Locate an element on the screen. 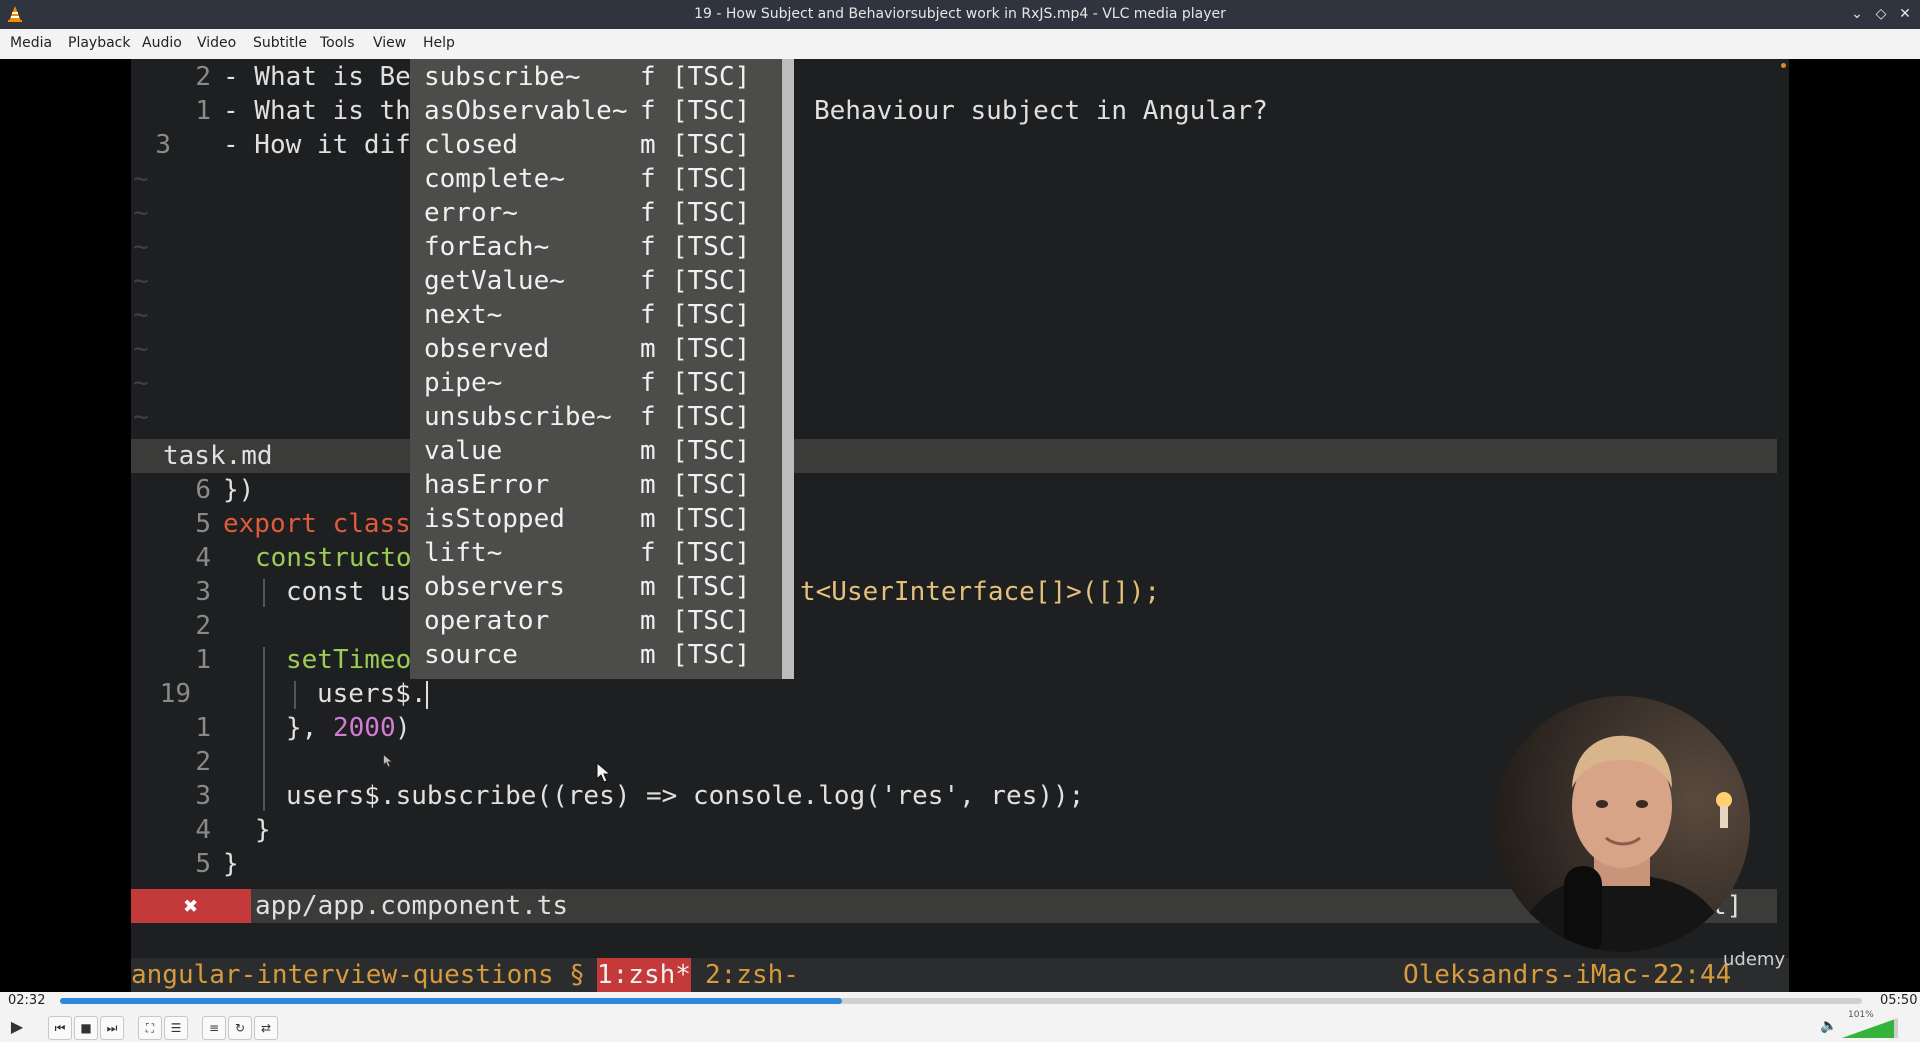  mouse-pointer-icon is located at coordinates (388, 761).